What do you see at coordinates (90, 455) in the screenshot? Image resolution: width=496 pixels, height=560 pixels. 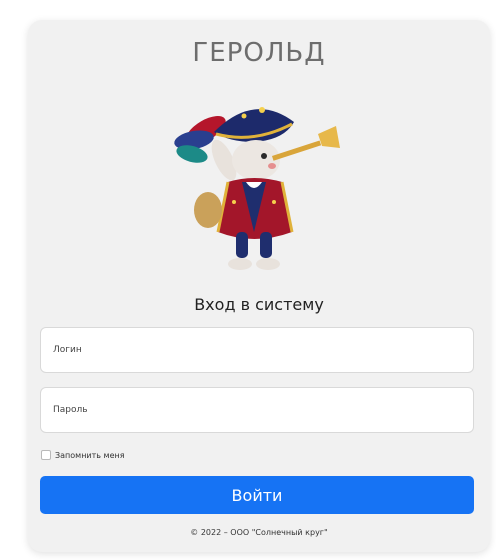 I see `remember-label: Запомнить меня` at bounding box center [90, 455].